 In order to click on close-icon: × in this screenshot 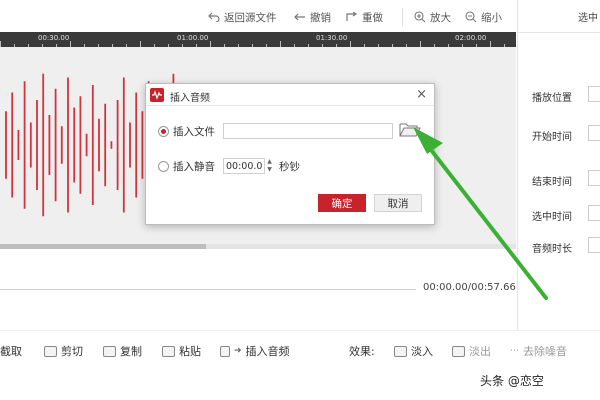, I will do `click(421, 94)`.